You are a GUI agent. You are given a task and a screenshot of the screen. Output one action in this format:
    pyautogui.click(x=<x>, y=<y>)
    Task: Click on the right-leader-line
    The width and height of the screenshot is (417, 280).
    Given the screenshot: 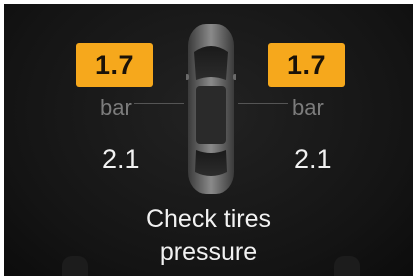 What is the action you would take?
    pyautogui.click(x=263, y=103)
    